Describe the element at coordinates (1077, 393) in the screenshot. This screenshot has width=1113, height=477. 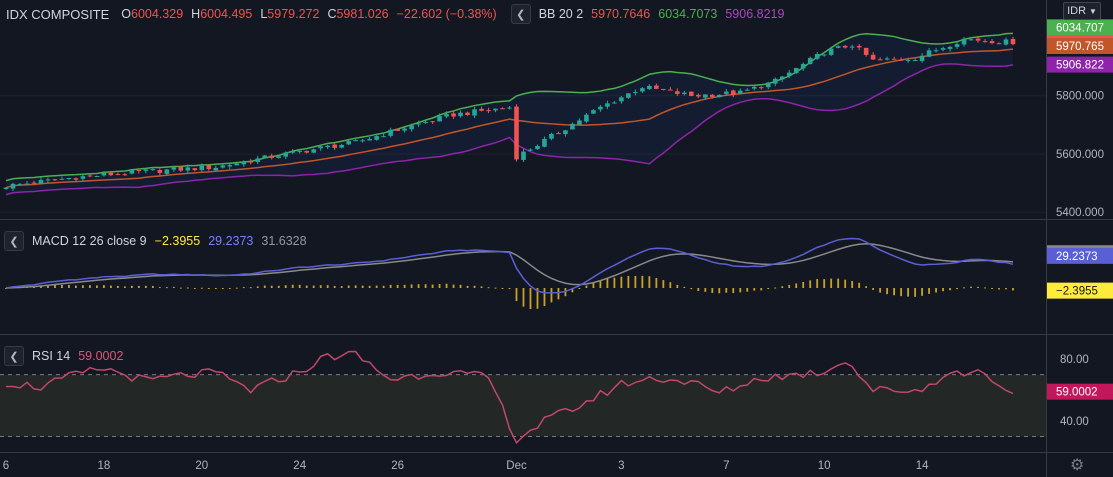
I see `rsi-value-text: 59.0002` at that location.